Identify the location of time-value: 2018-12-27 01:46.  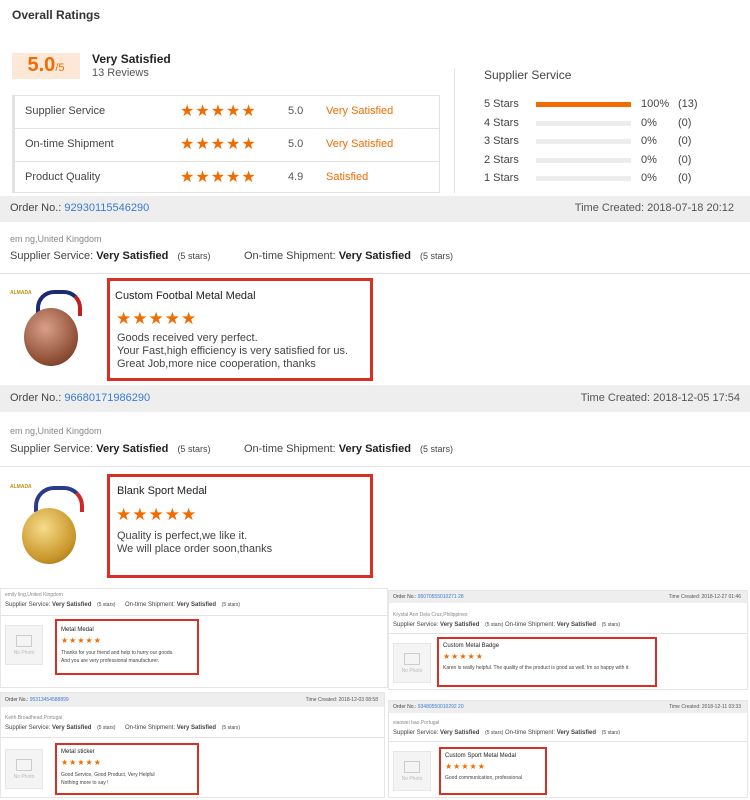
(721, 597).